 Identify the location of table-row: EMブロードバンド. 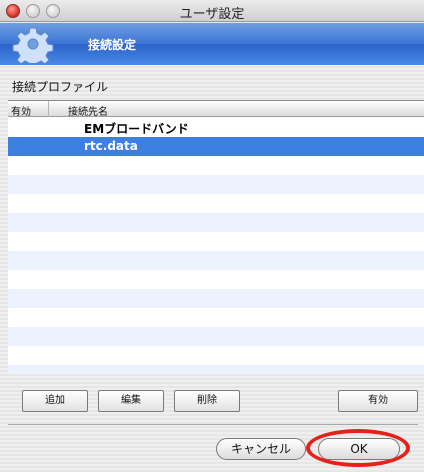
(216, 127).